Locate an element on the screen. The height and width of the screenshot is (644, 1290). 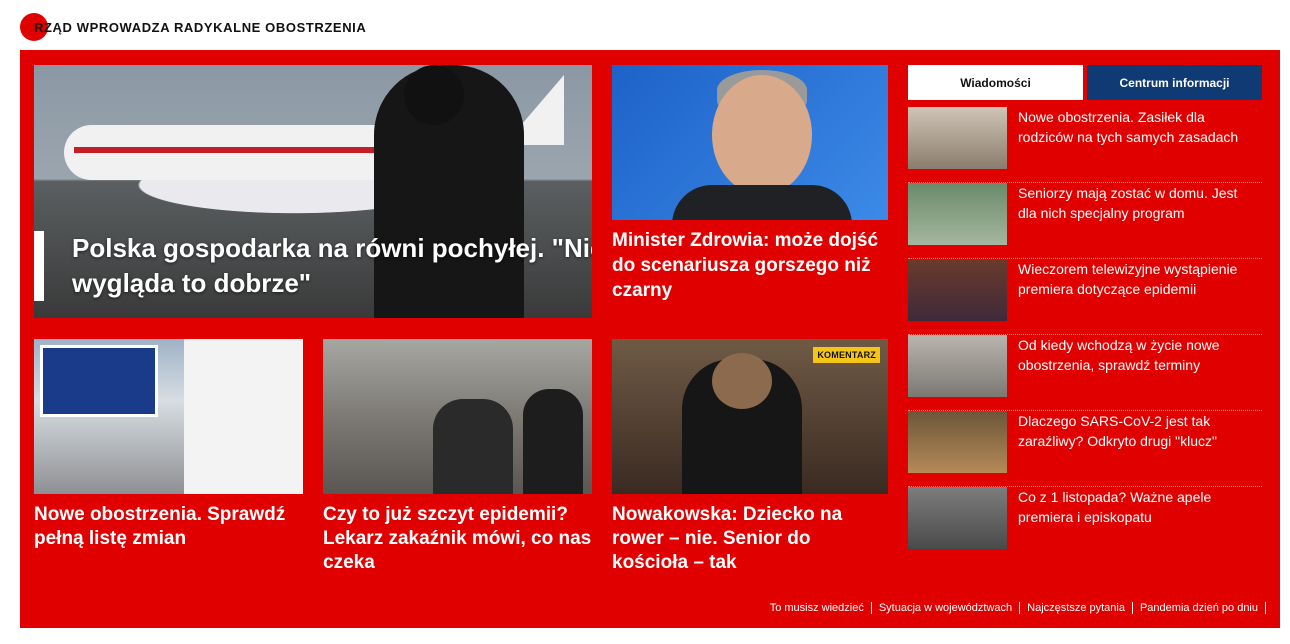
footer-link: To musisz wiedzieć is located at coordinates (817, 608).